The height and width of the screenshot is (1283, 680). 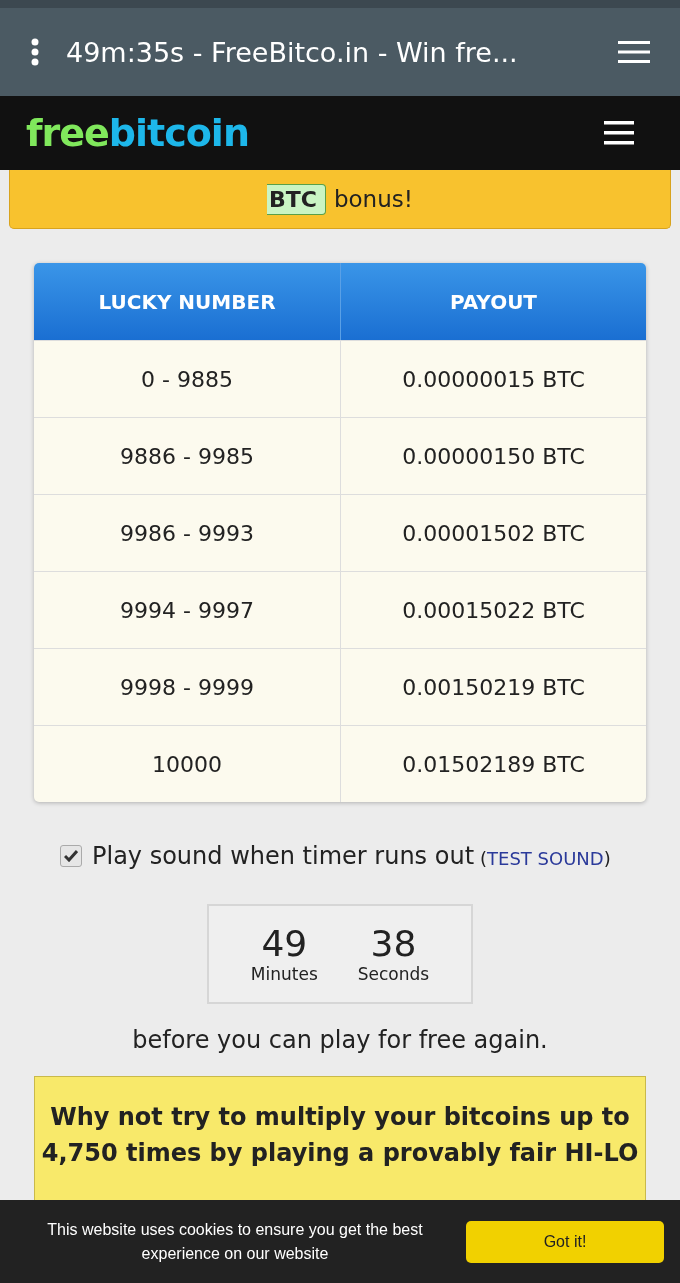 What do you see at coordinates (493, 533) in the screenshot?
I see `table-cell: 0.00001502 BTC` at bounding box center [493, 533].